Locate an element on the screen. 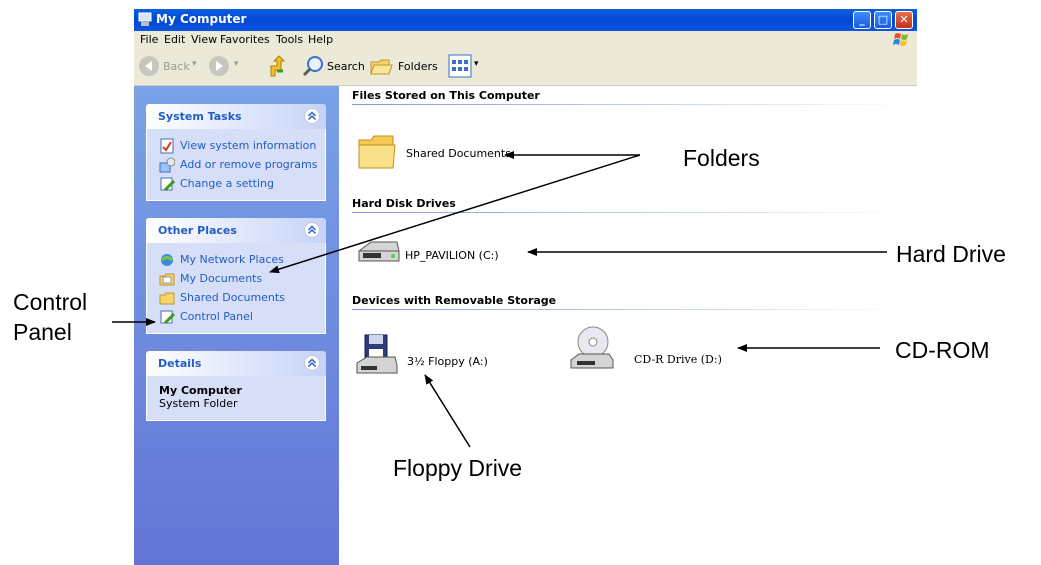  floppy-drive-icon is located at coordinates (377, 354).